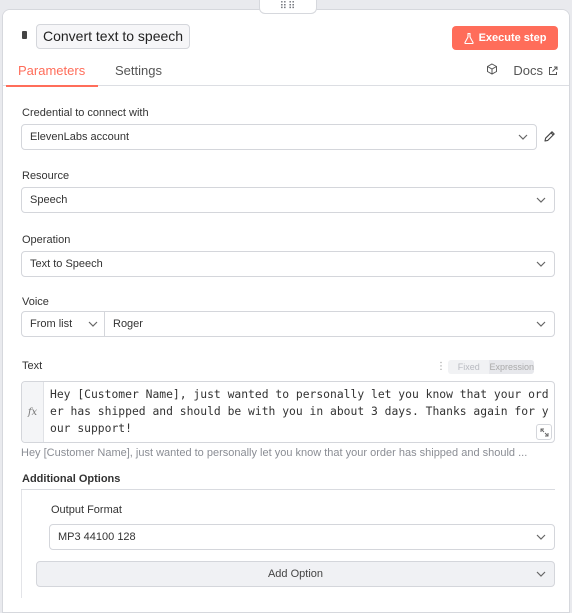  I want to click on operation-label: Operation, so click(46, 240).